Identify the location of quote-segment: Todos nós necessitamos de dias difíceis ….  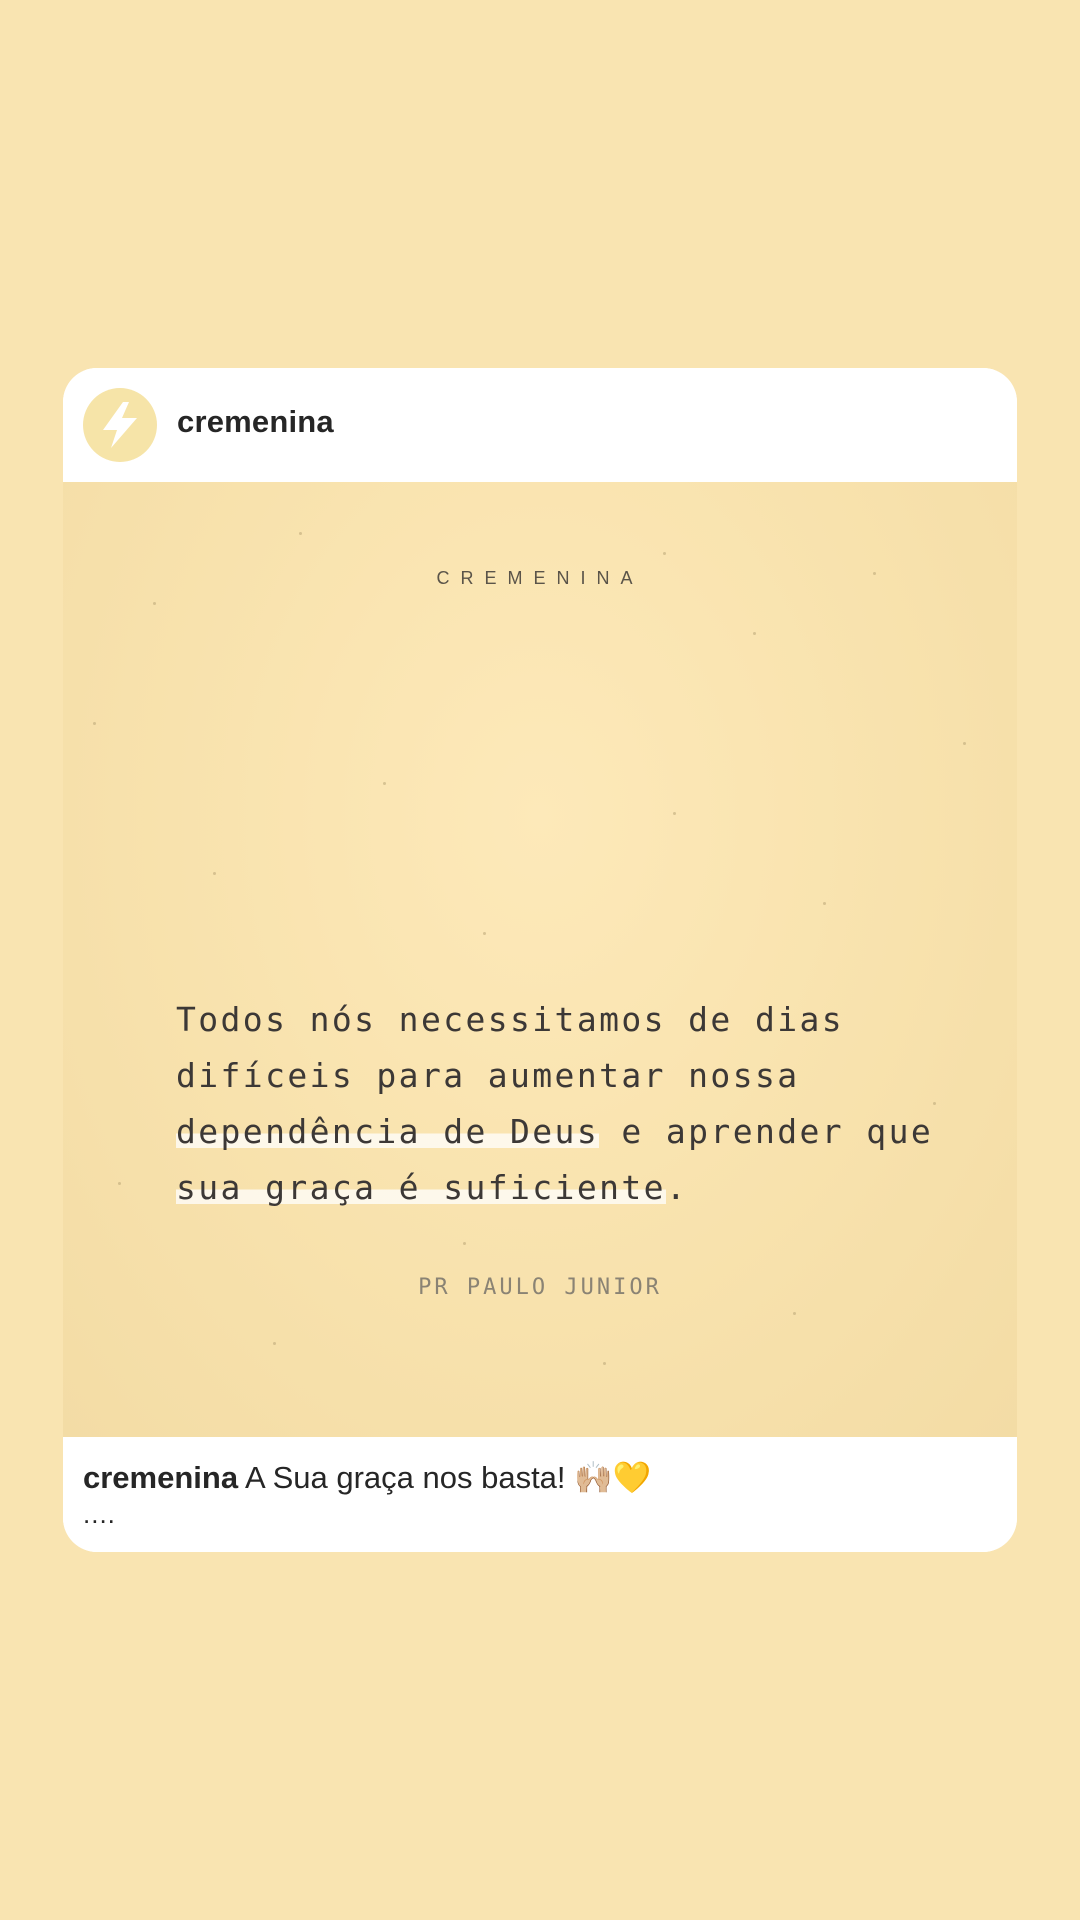
(510, 1047).